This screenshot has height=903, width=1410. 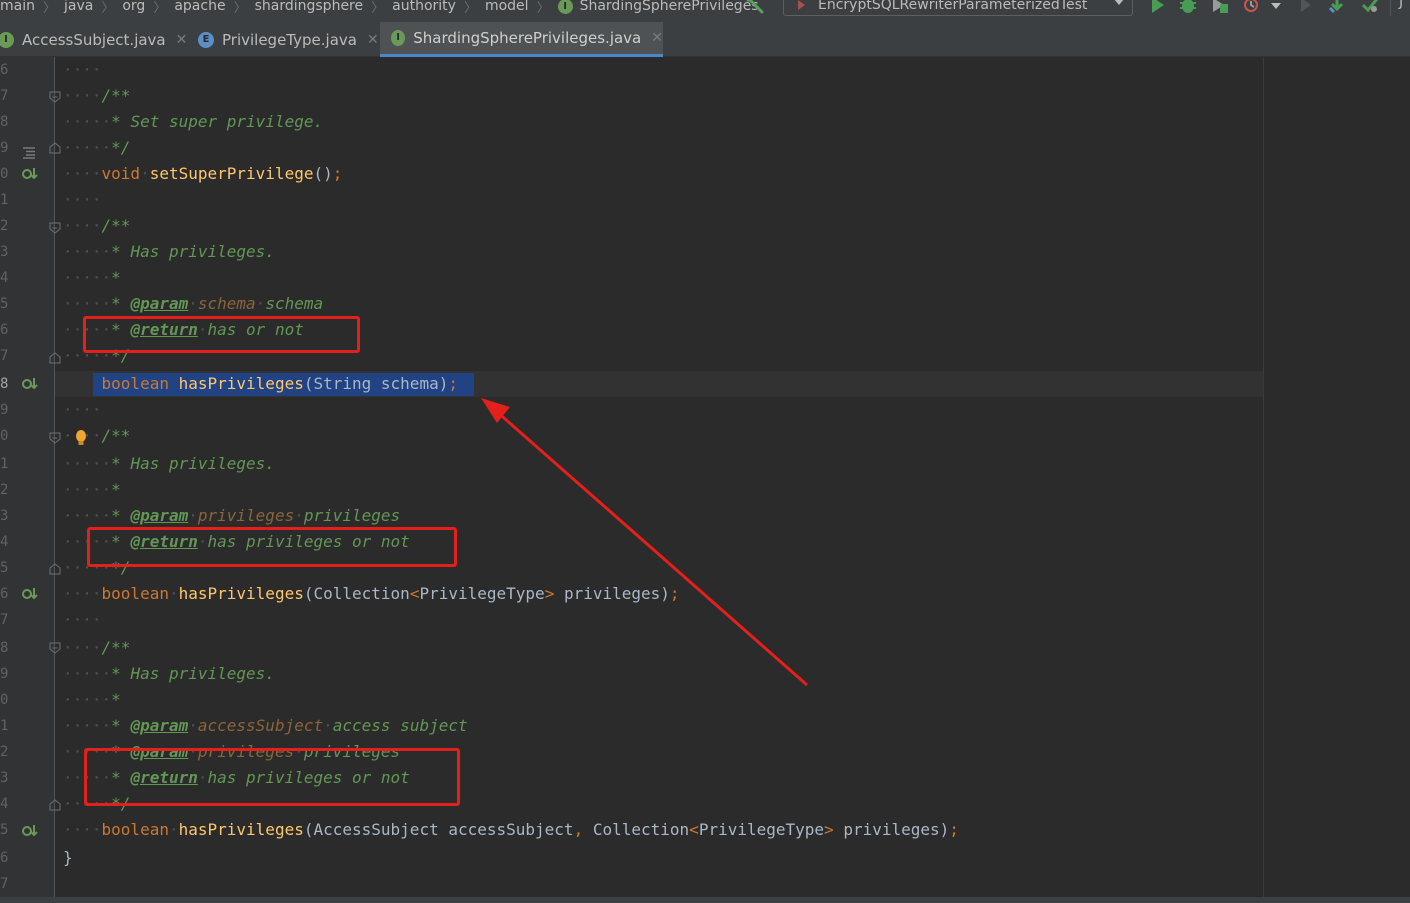 What do you see at coordinates (705, 900) in the screenshot?
I see `editor-bottom-edge` at bounding box center [705, 900].